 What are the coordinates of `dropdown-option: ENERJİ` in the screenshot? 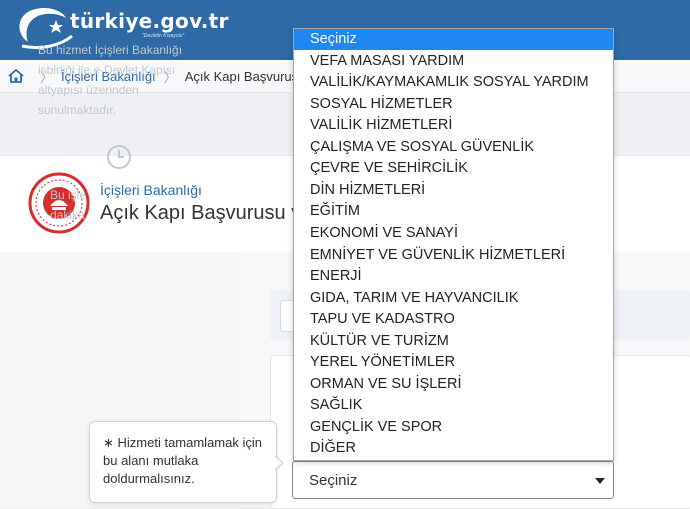 It's located at (453, 276).